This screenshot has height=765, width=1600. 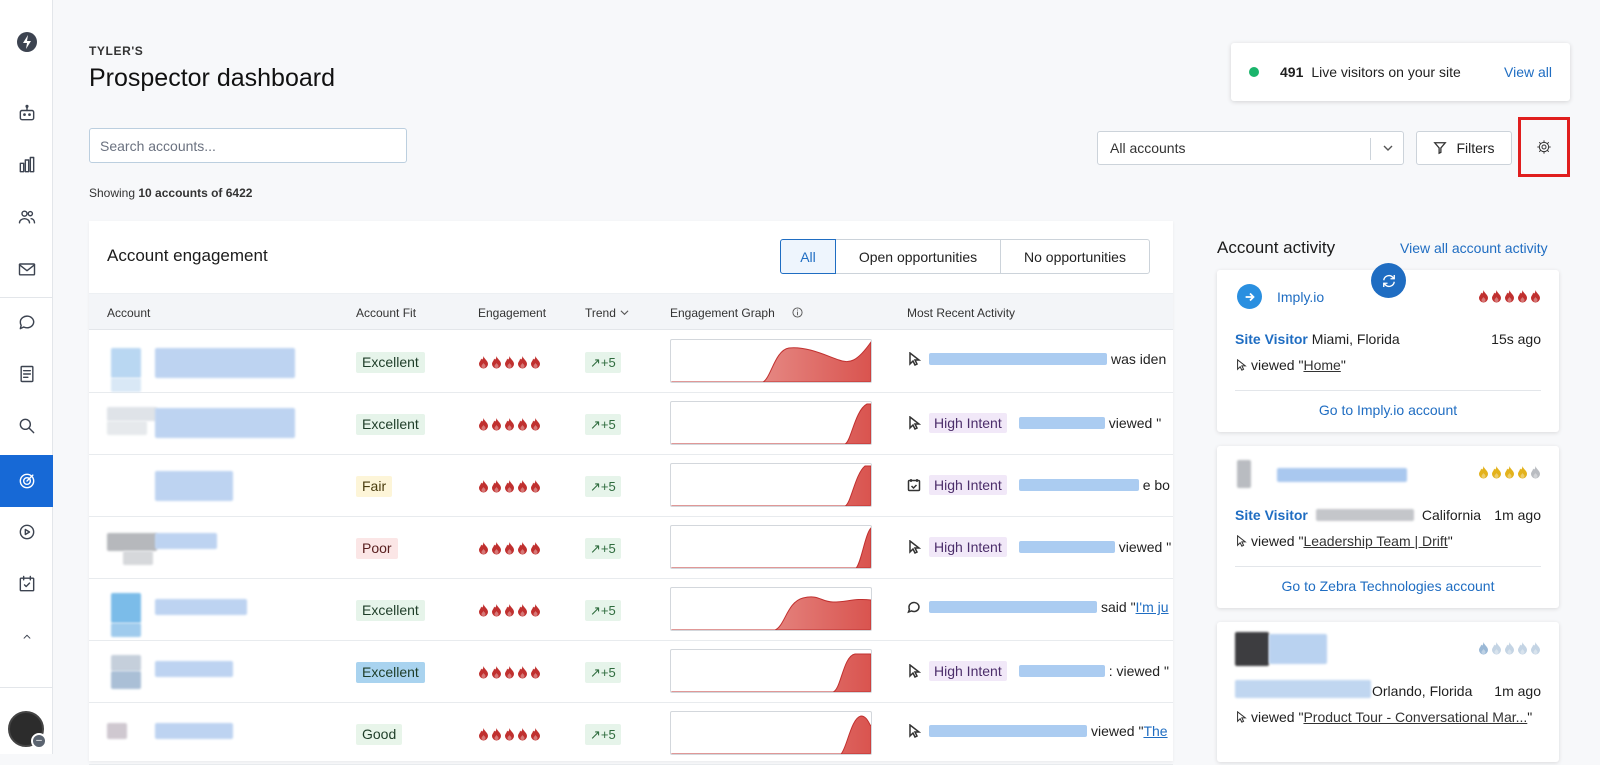 What do you see at coordinates (1388, 410) in the screenshot?
I see `go-to-account-link: Go to Imply.io account` at bounding box center [1388, 410].